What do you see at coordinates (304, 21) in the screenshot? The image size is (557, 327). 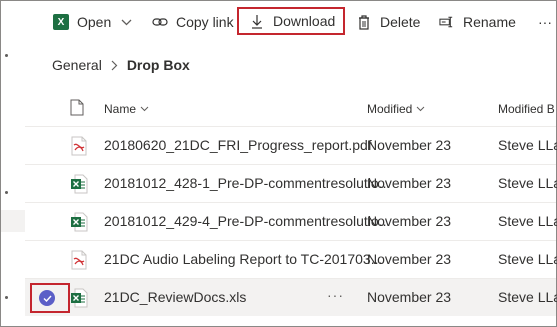 I see `download-label: Download` at bounding box center [304, 21].